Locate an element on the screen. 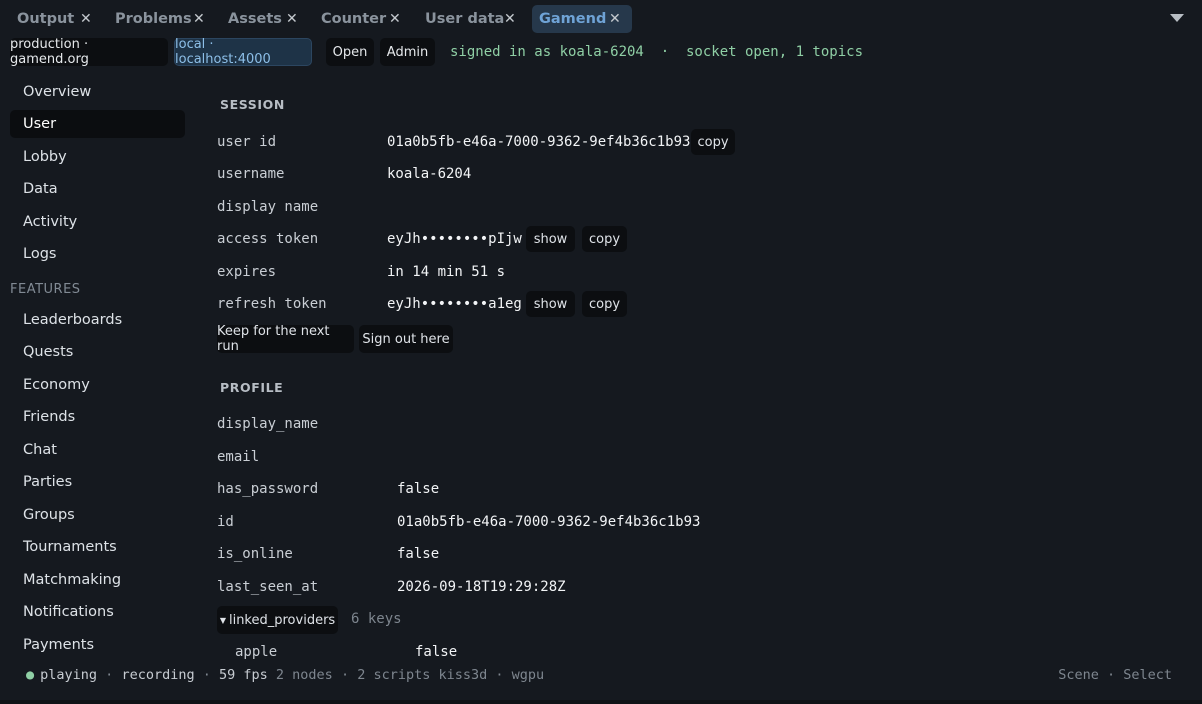 This screenshot has width=1202, height=704. is-online-label: is_online is located at coordinates (255, 554).